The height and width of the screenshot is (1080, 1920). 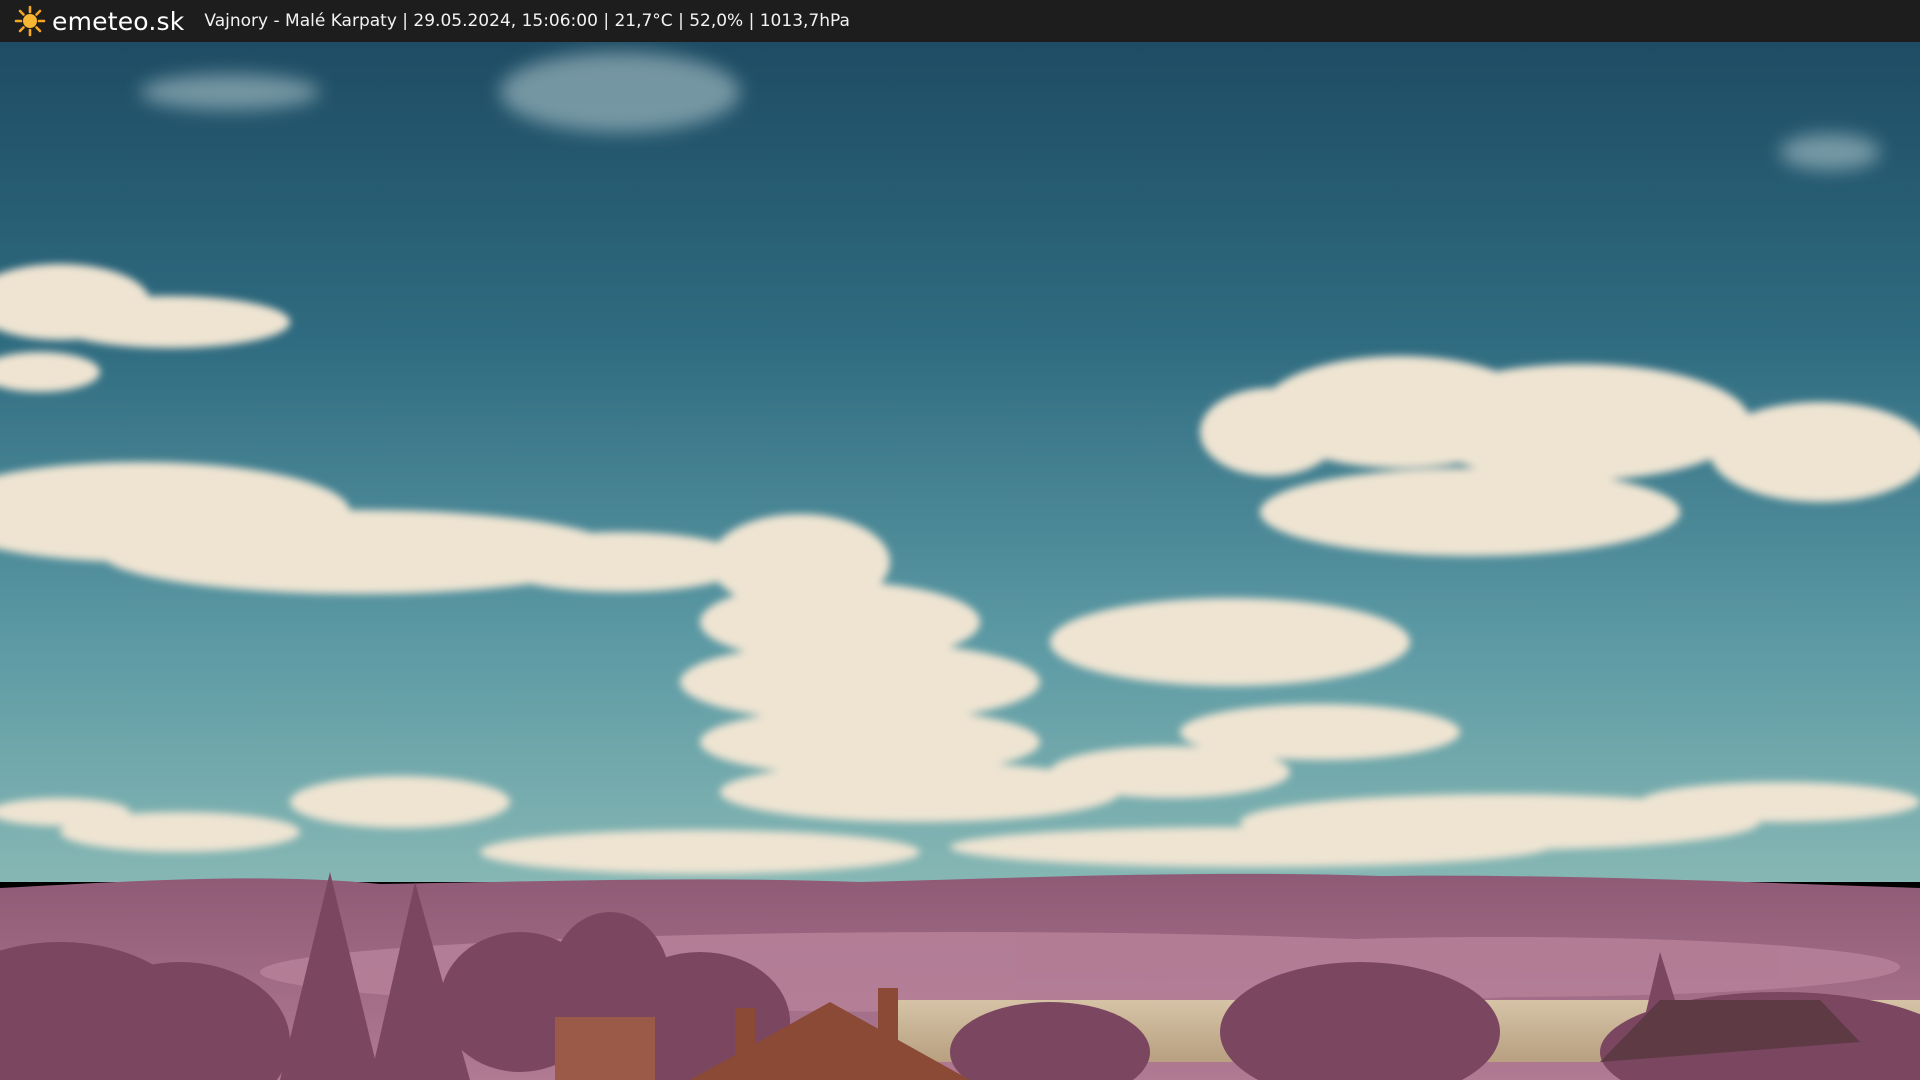 What do you see at coordinates (118, 21) in the screenshot?
I see `brand-name: emeteo.sk` at bounding box center [118, 21].